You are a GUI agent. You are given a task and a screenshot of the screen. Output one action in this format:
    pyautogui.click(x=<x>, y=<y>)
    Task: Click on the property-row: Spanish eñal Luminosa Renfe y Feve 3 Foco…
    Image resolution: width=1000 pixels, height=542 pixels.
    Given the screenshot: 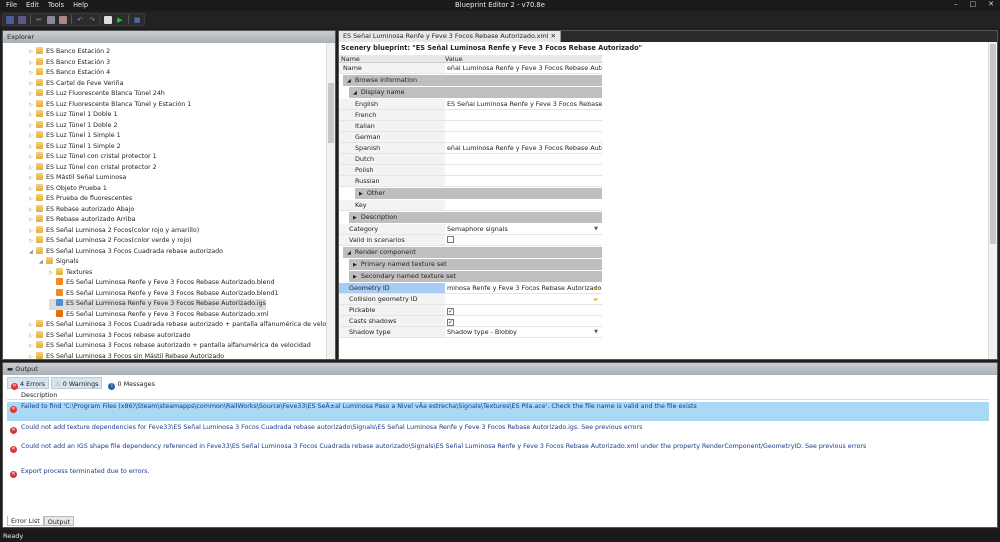 What is the action you would take?
    pyautogui.click(x=470, y=148)
    